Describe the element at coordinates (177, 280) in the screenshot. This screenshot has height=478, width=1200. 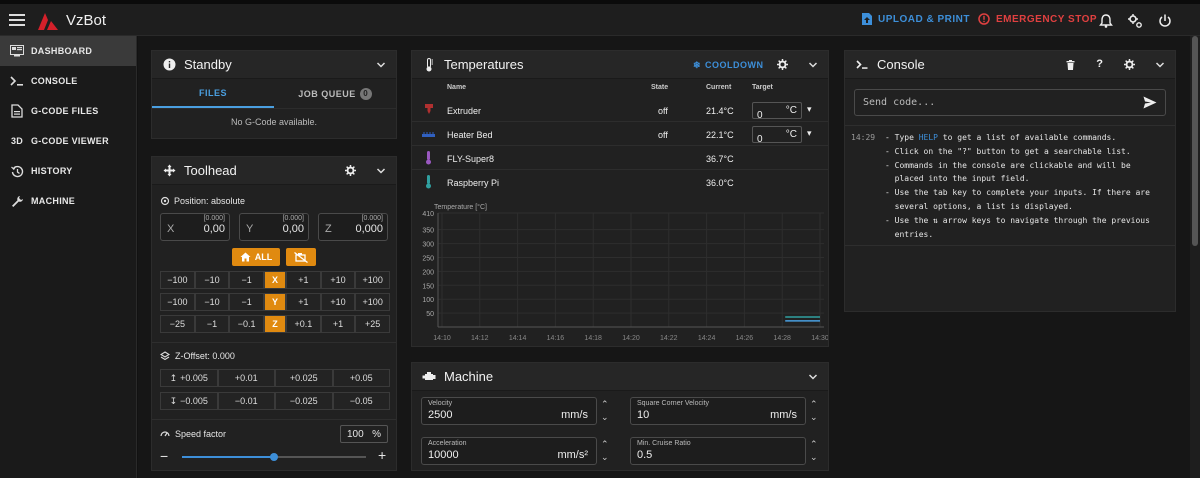
I see `jog-x-button: −100` at that location.